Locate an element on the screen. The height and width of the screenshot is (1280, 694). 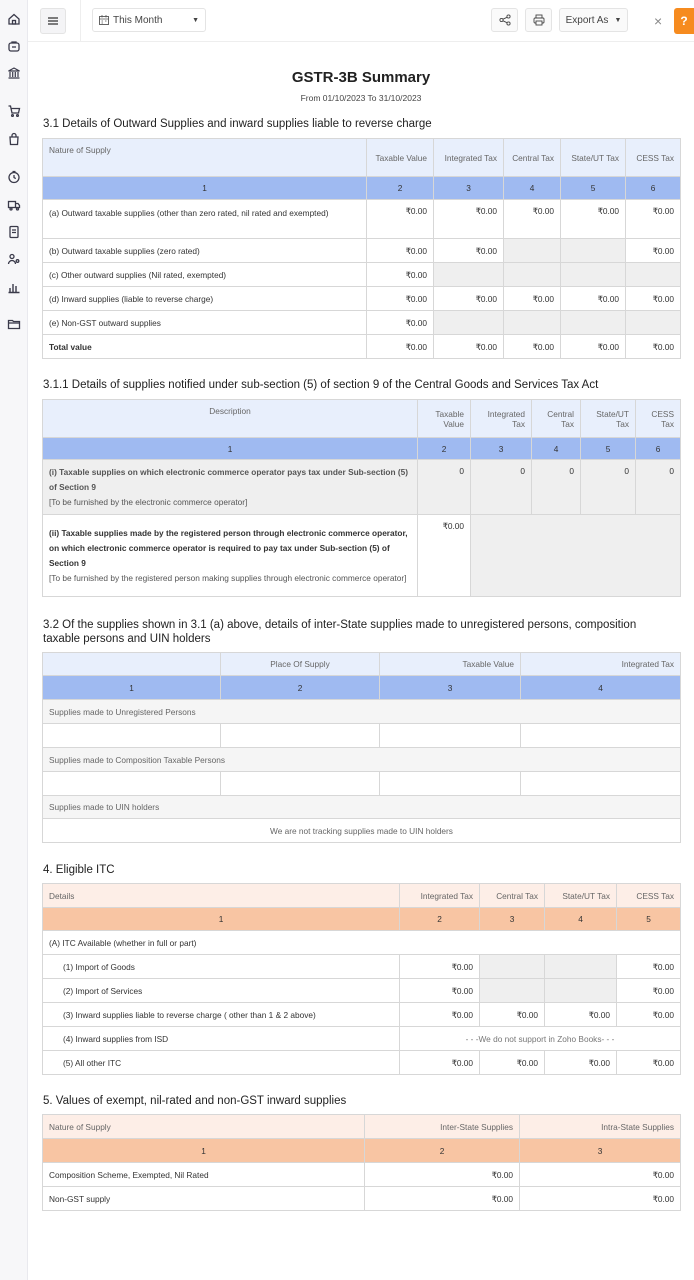
contacts-icon is located at coordinates (14, 259).